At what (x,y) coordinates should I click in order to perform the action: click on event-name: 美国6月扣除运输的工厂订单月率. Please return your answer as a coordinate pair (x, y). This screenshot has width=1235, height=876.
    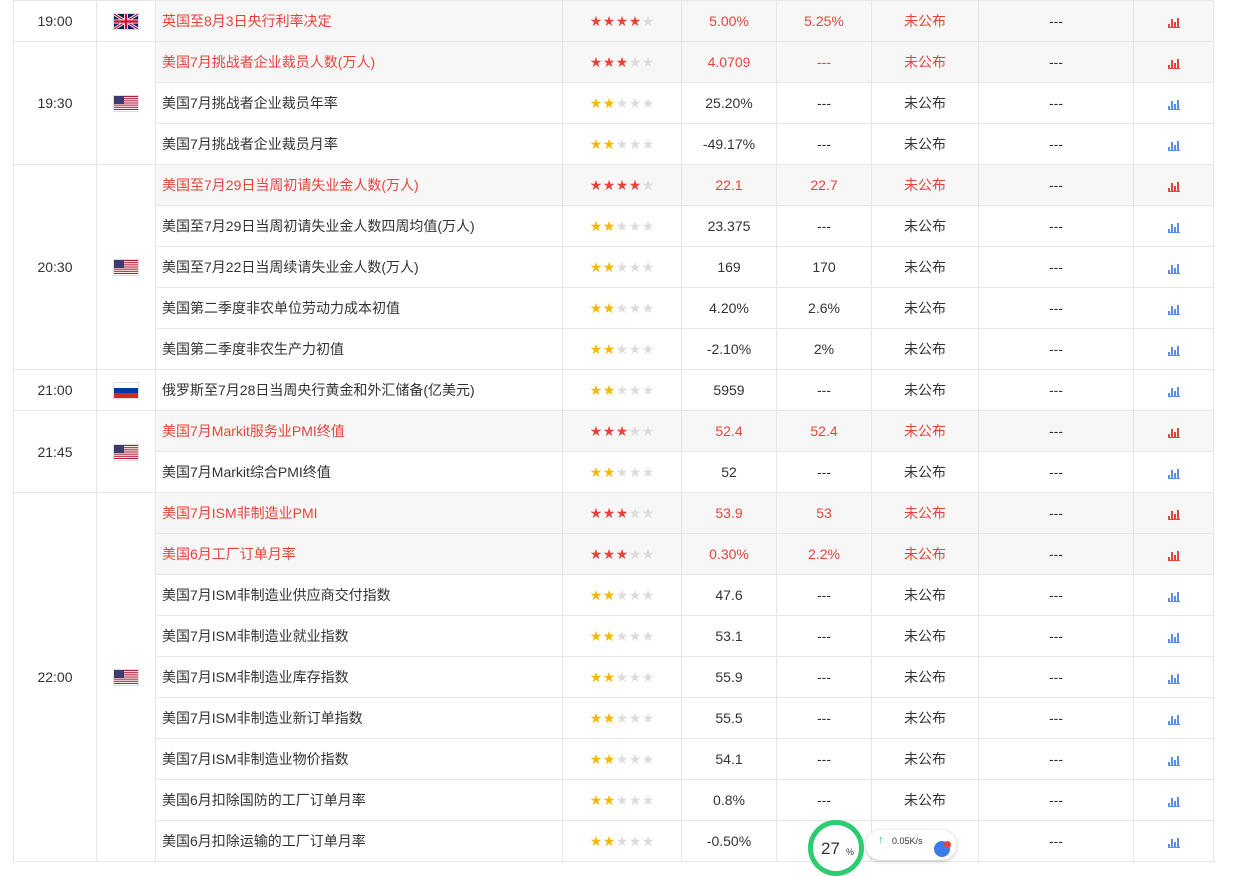
    Looking at the image, I should click on (359, 841).